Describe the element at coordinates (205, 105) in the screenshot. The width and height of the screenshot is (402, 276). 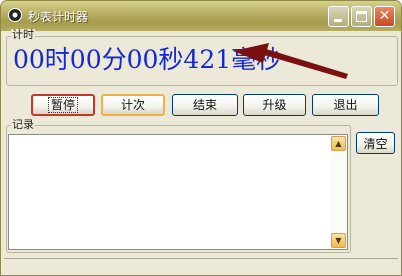
I see `end-button: 结束` at that location.